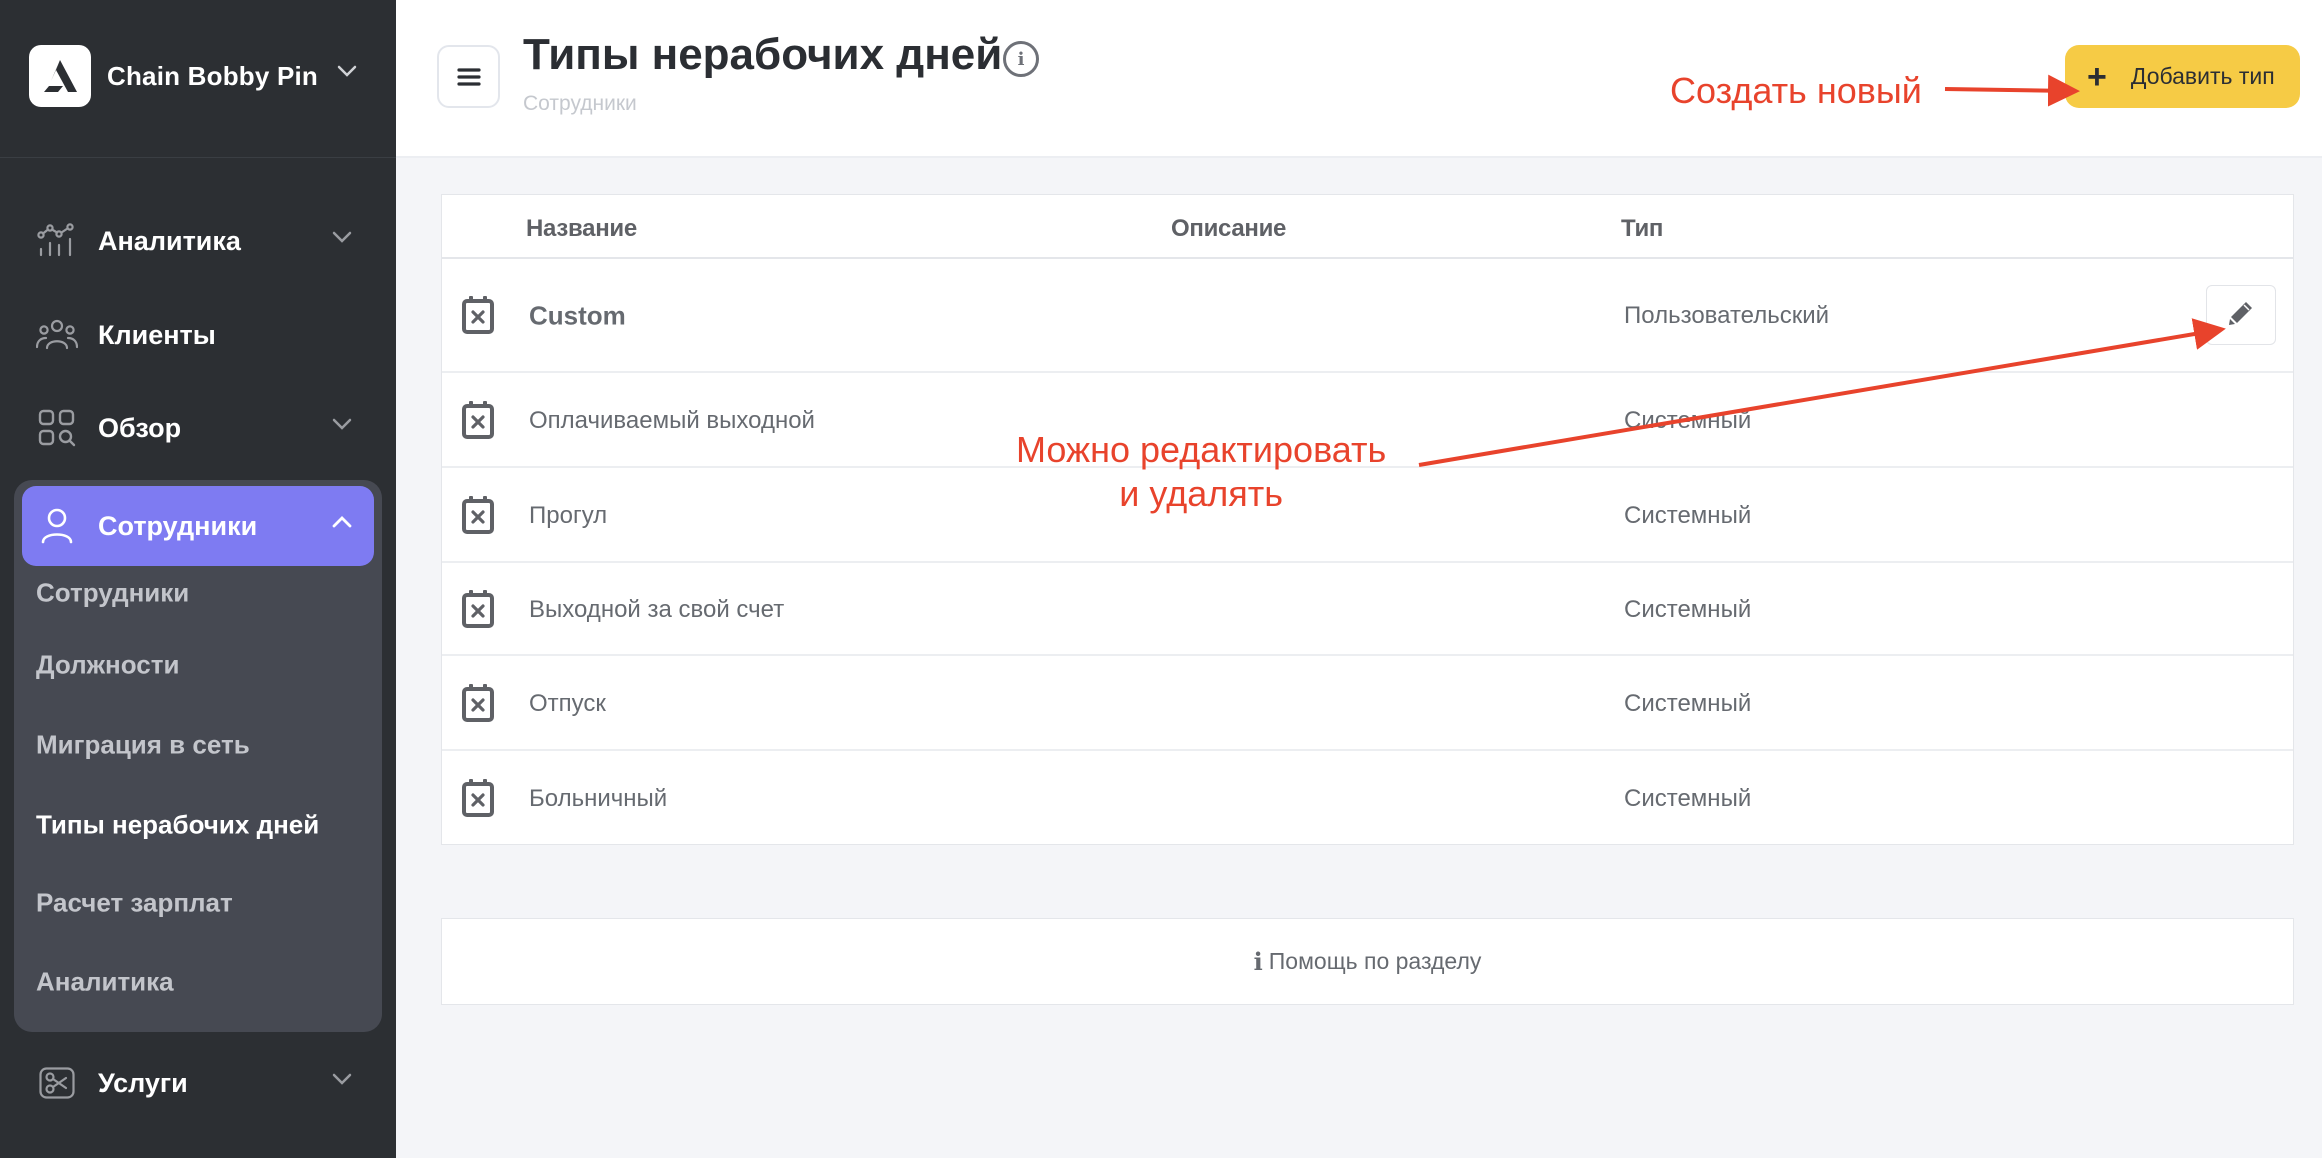 The height and width of the screenshot is (1158, 2322). I want to click on annotation-create-new: Создать новый, so click(1796, 90).